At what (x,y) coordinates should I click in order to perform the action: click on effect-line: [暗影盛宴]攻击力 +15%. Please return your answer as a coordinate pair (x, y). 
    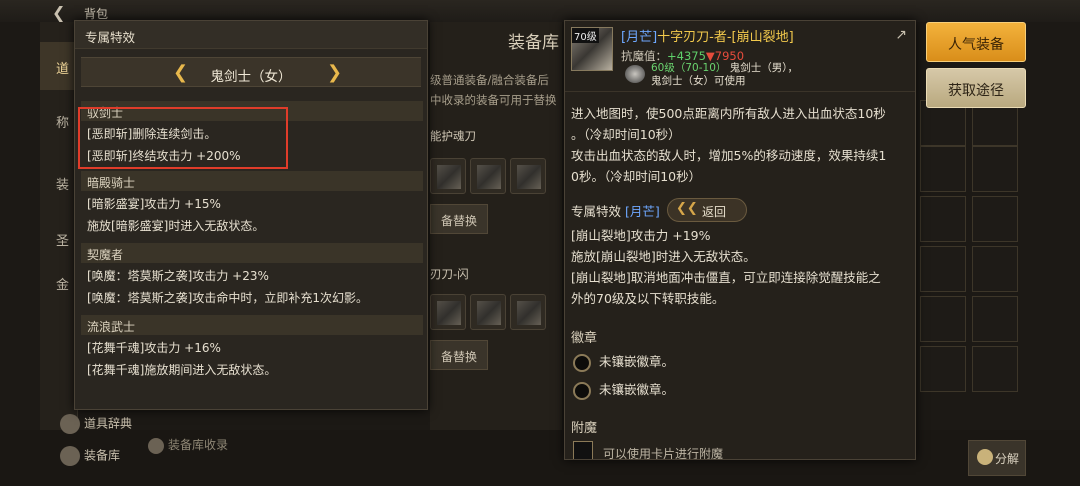
    Looking at the image, I should click on (154, 204).